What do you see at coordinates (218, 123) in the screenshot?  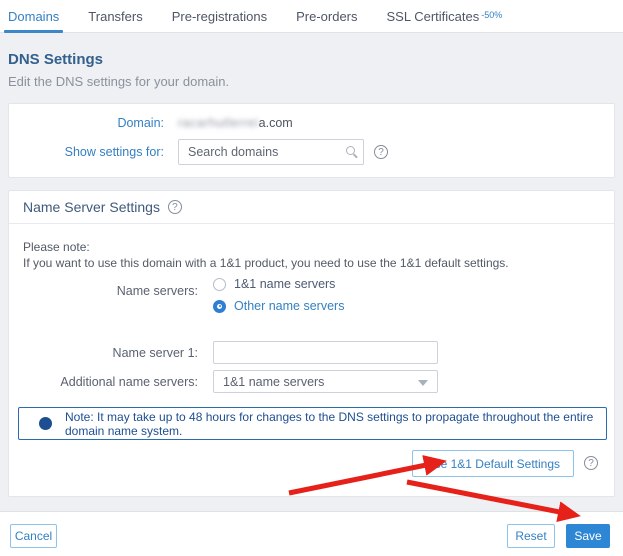 I see `domain-redacted-text: racarhutlerrei` at bounding box center [218, 123].